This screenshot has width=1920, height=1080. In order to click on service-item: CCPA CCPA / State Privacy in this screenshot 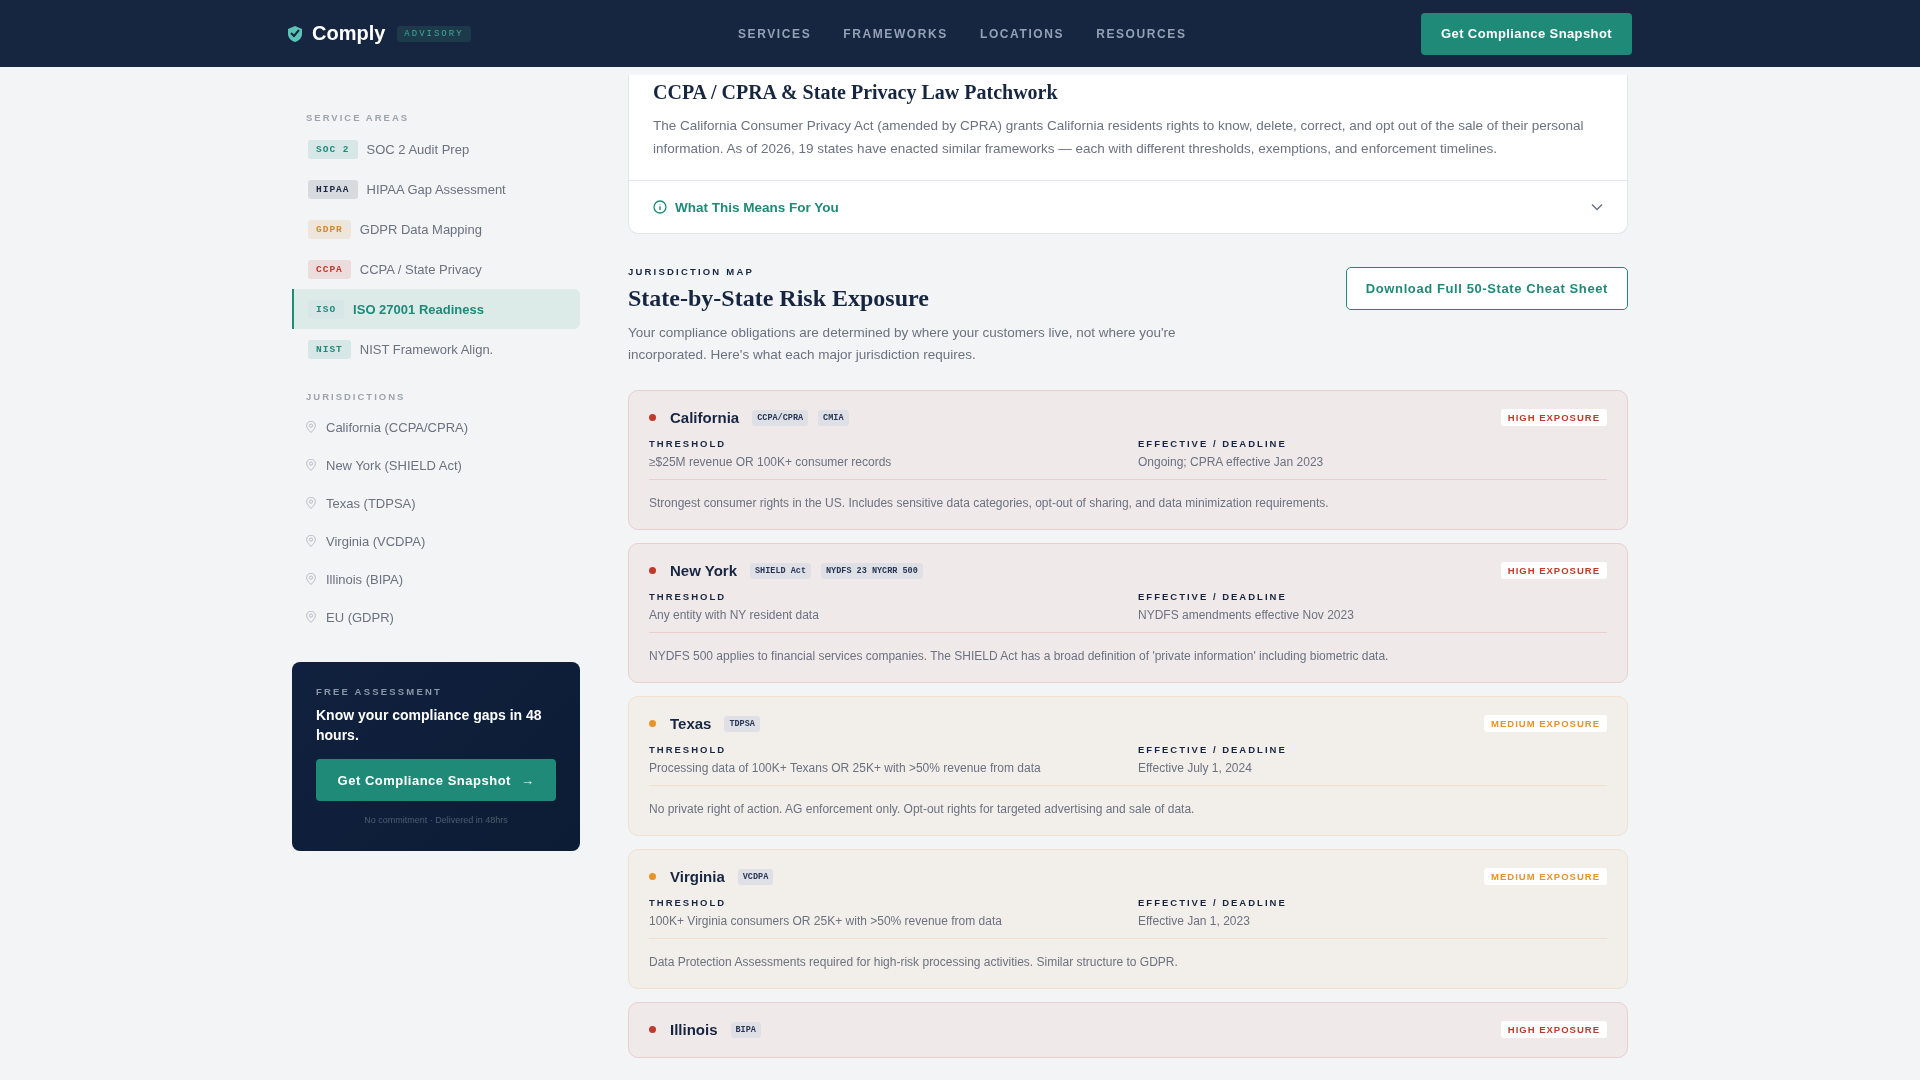, I will do `click(436, 269)`.